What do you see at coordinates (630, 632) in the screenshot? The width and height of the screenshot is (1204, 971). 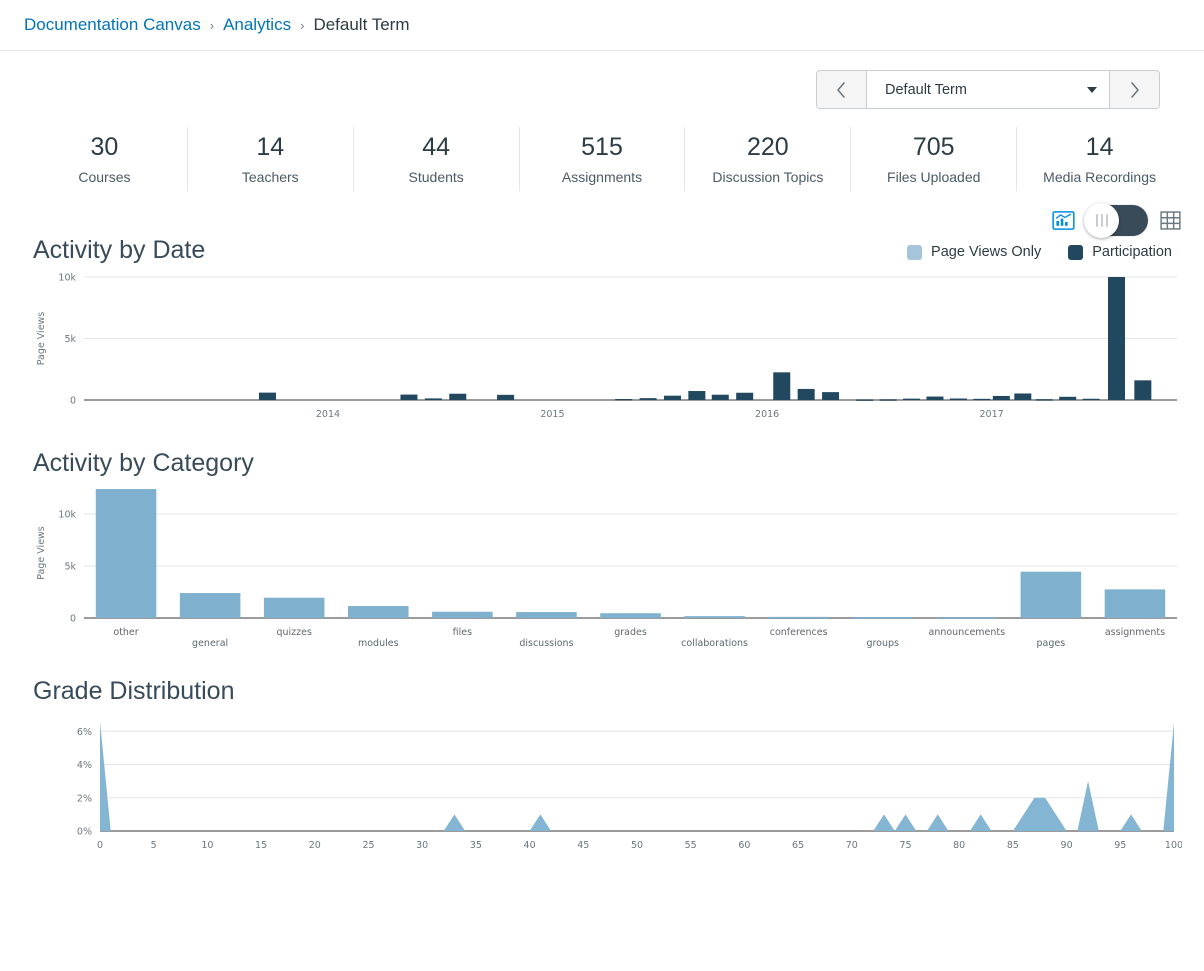 I see `svg-text: grades` at bounding box center [630, 632].